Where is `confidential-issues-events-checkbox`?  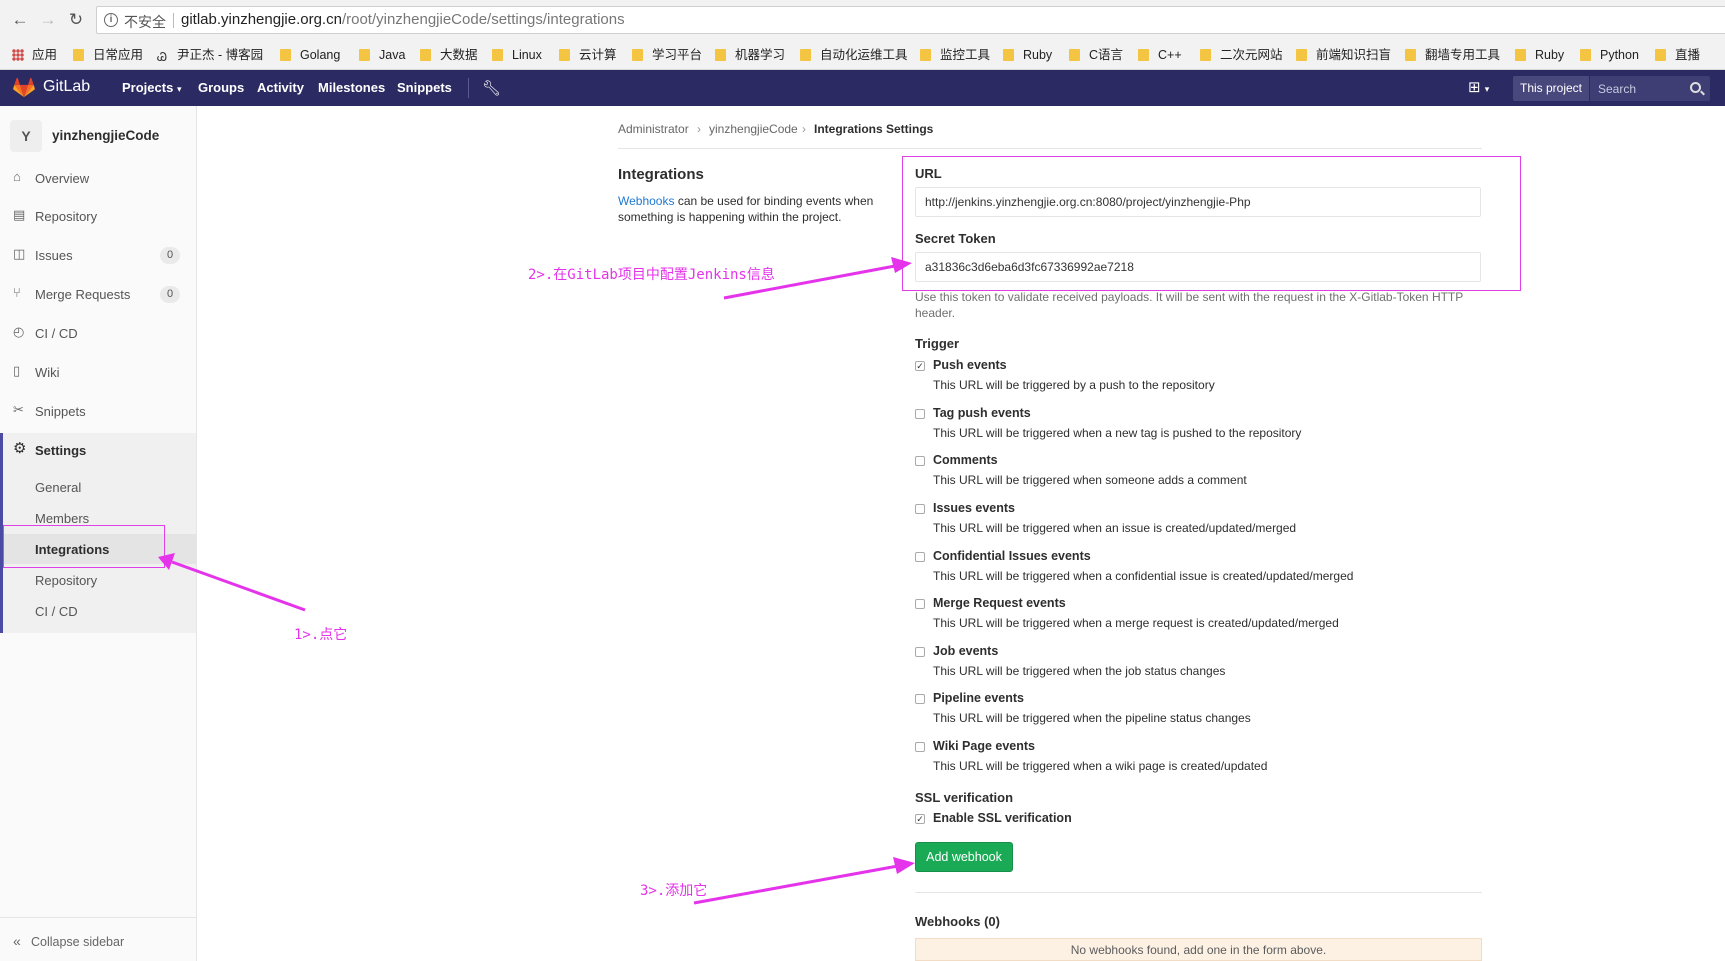
confidential-issues-events-checkbox is located at coordinates (920, 557).